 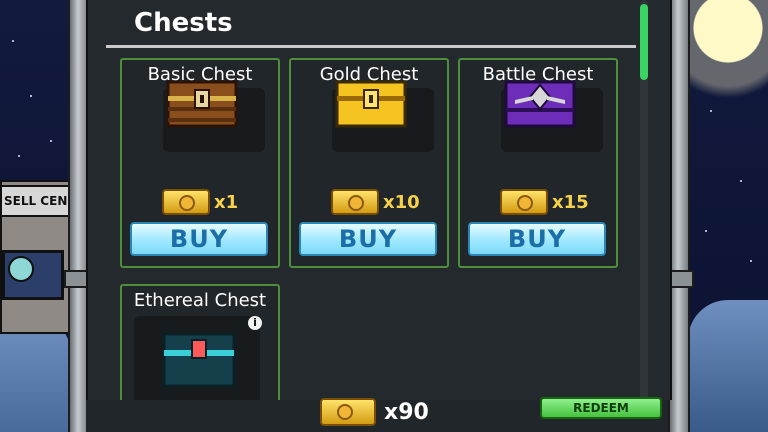 I want to click on price-row: x10, so click(x=375, y=202).